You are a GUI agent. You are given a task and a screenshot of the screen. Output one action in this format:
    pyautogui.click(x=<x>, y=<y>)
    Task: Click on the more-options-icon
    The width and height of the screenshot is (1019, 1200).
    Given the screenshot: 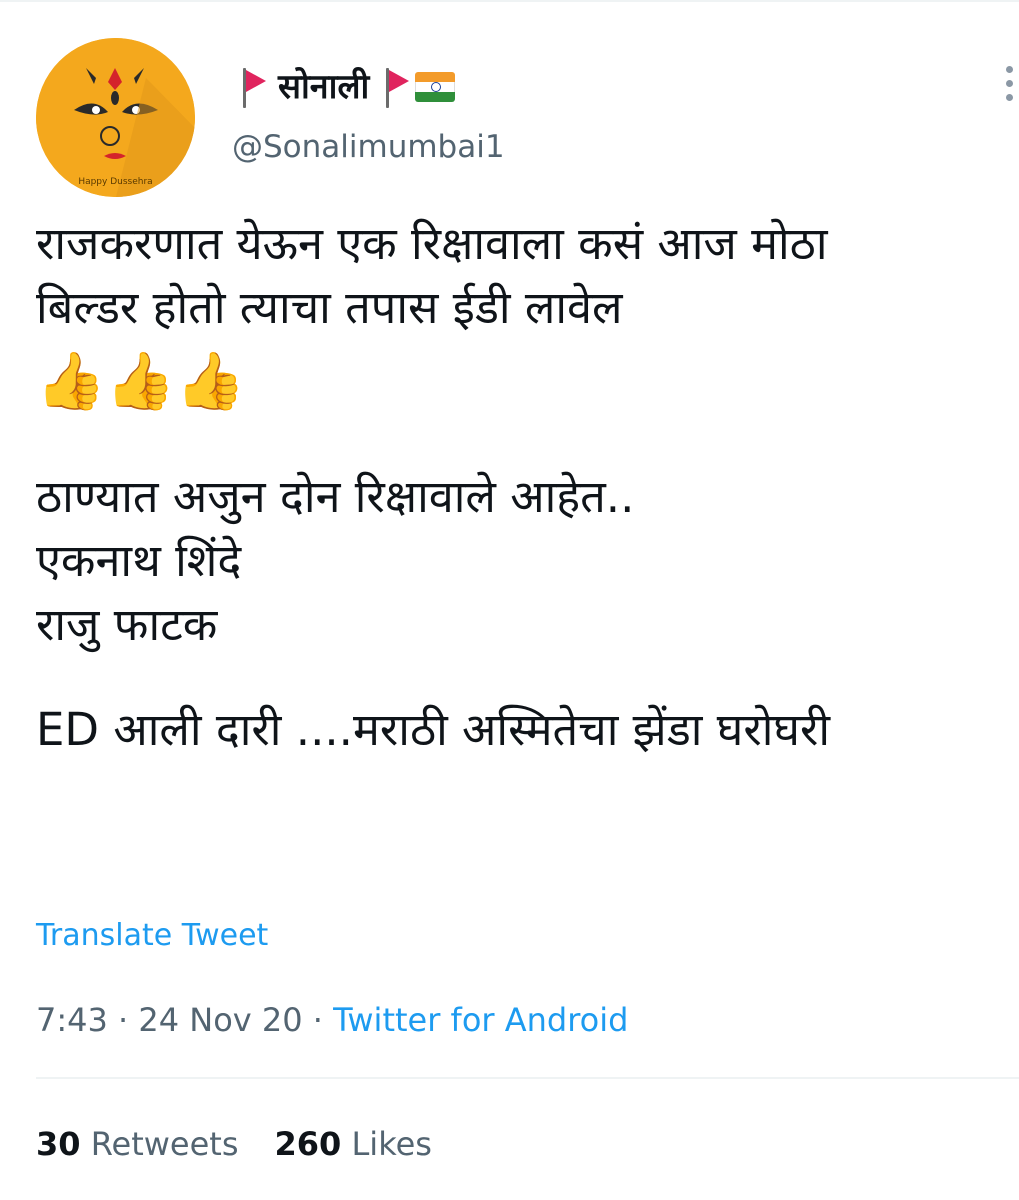 What is the action you would take?
    pyautogui.click(x=1009, y=86)
    